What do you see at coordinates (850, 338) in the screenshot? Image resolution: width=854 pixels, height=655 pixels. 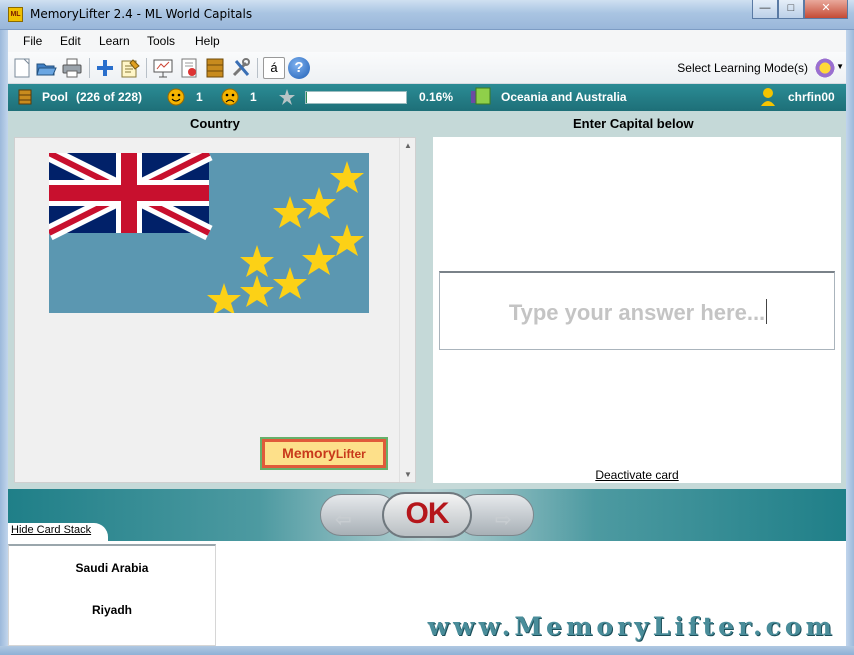 I see `window-frame-right` at bounding box center [850, 338].